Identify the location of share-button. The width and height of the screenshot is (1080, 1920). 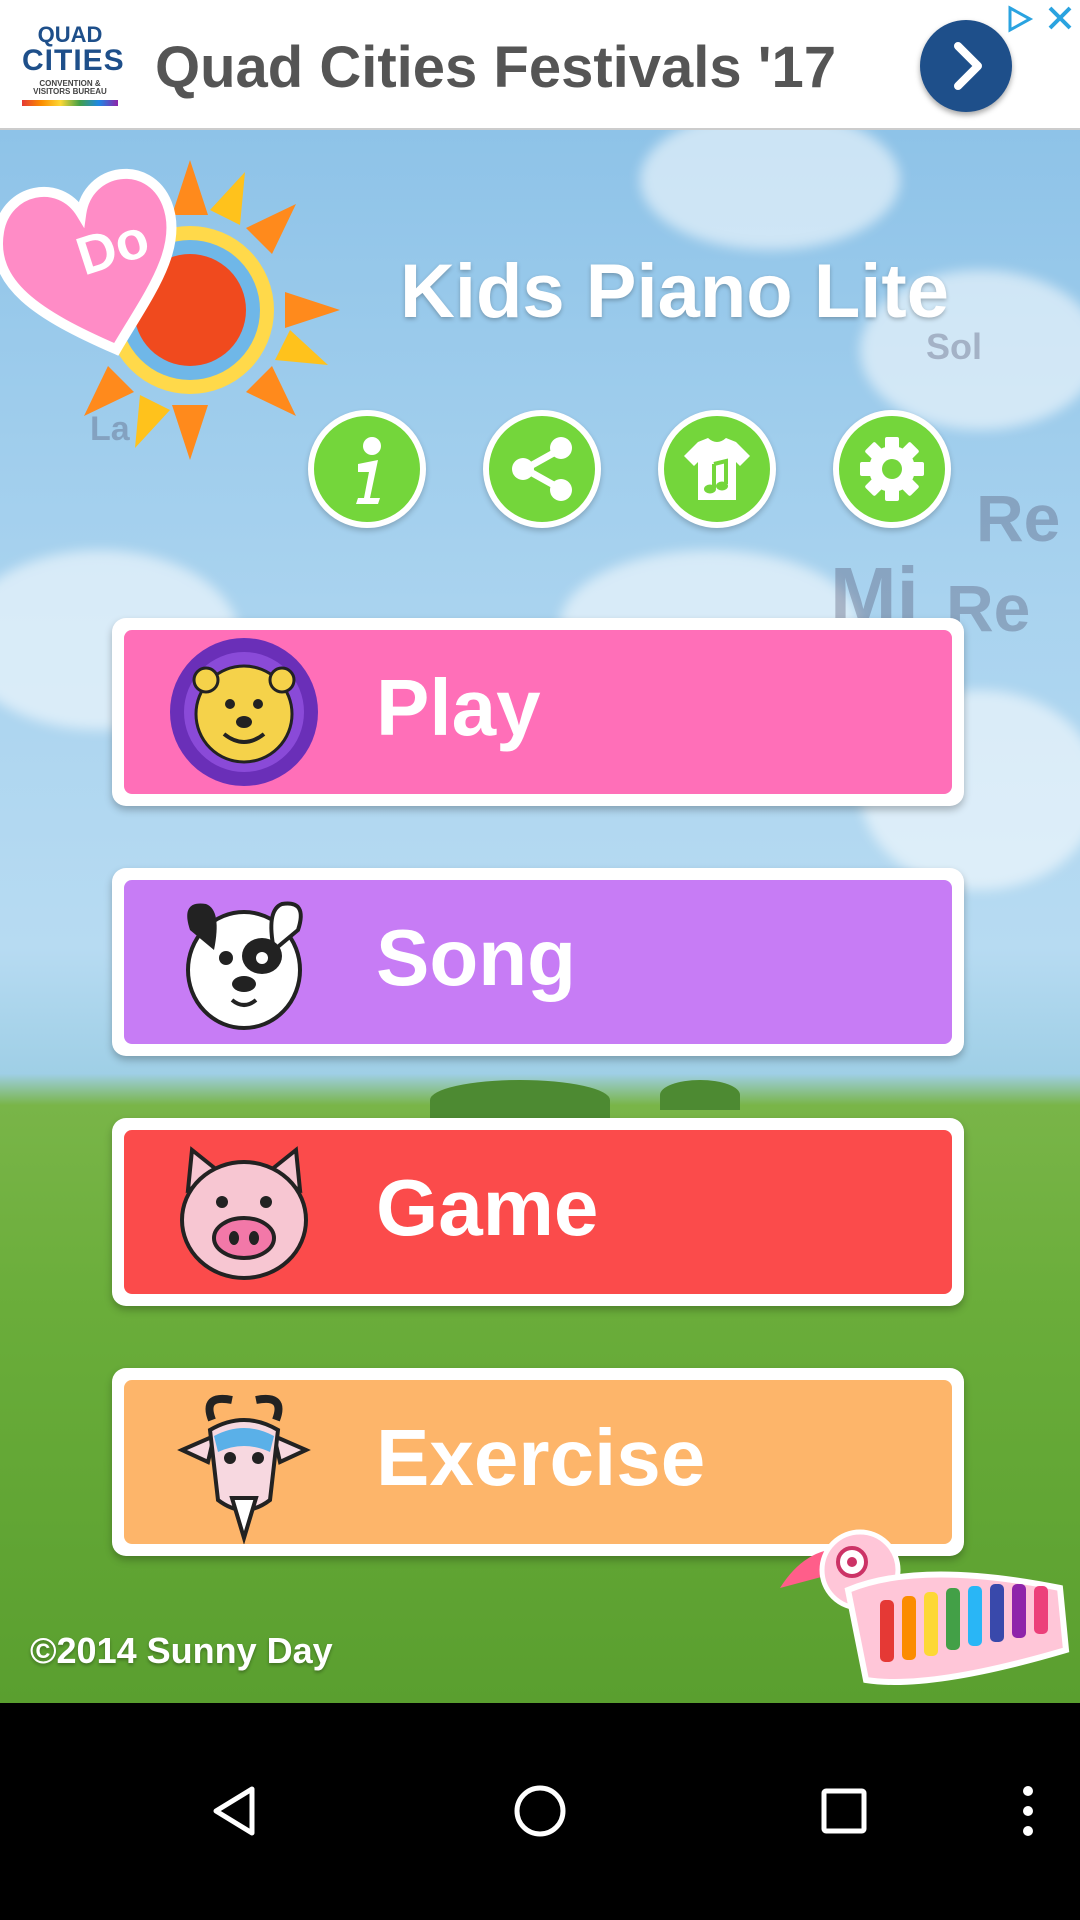
(542, 469).